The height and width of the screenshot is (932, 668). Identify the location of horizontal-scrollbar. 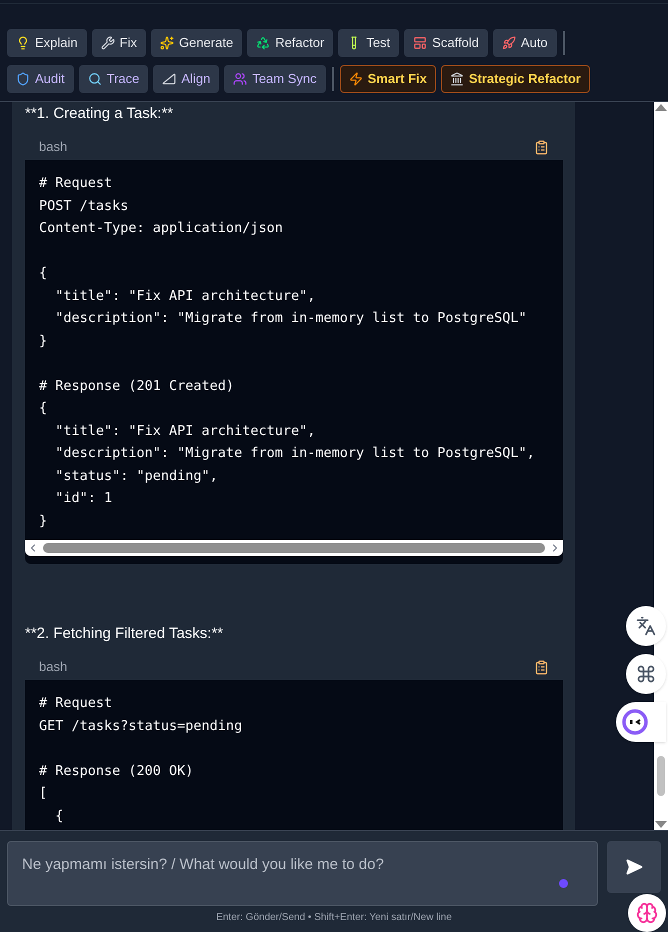
(294, 548).